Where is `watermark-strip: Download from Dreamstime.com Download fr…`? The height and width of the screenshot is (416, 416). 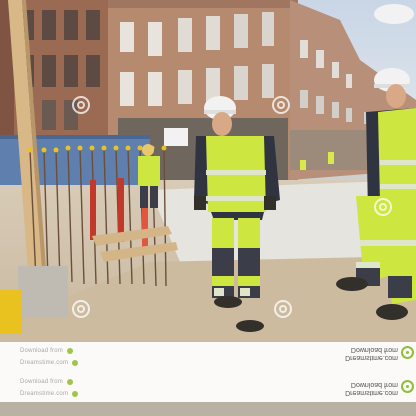
watermark-strip: Download from Dreamstime.com Download fr… is located at coordinates (208, 372).